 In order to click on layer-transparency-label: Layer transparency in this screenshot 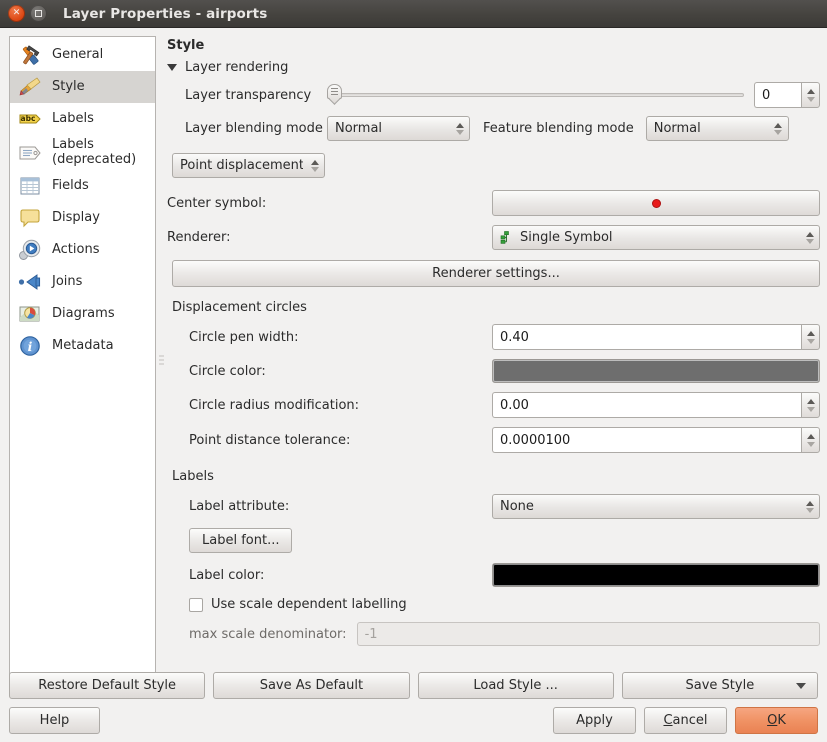, I will do `click(248, 95)`.